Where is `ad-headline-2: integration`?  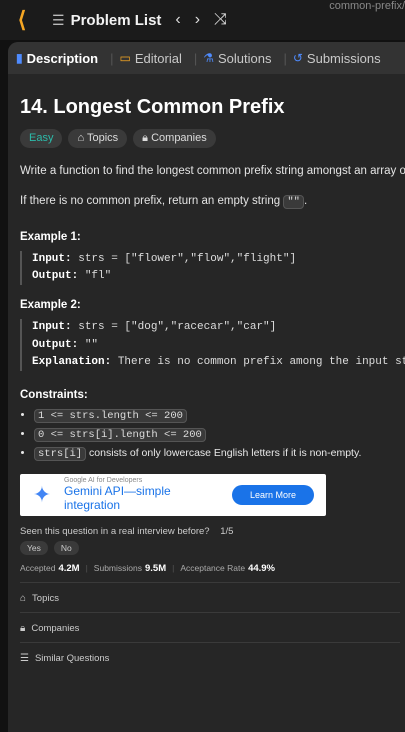 ad-headline-2: integration is located at coordinates (92, 505).